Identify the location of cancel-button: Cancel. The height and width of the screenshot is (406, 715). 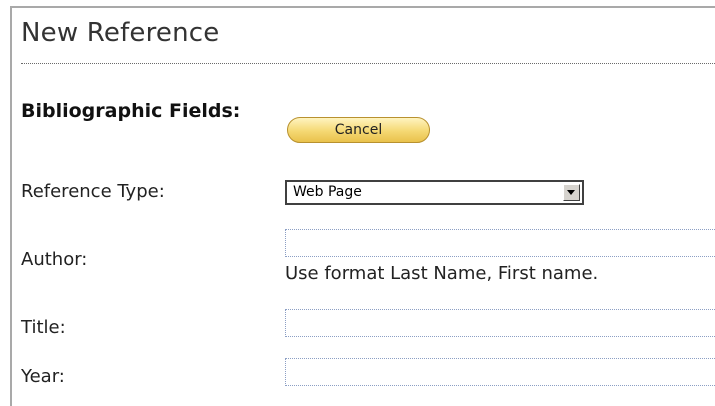
(358, 130).